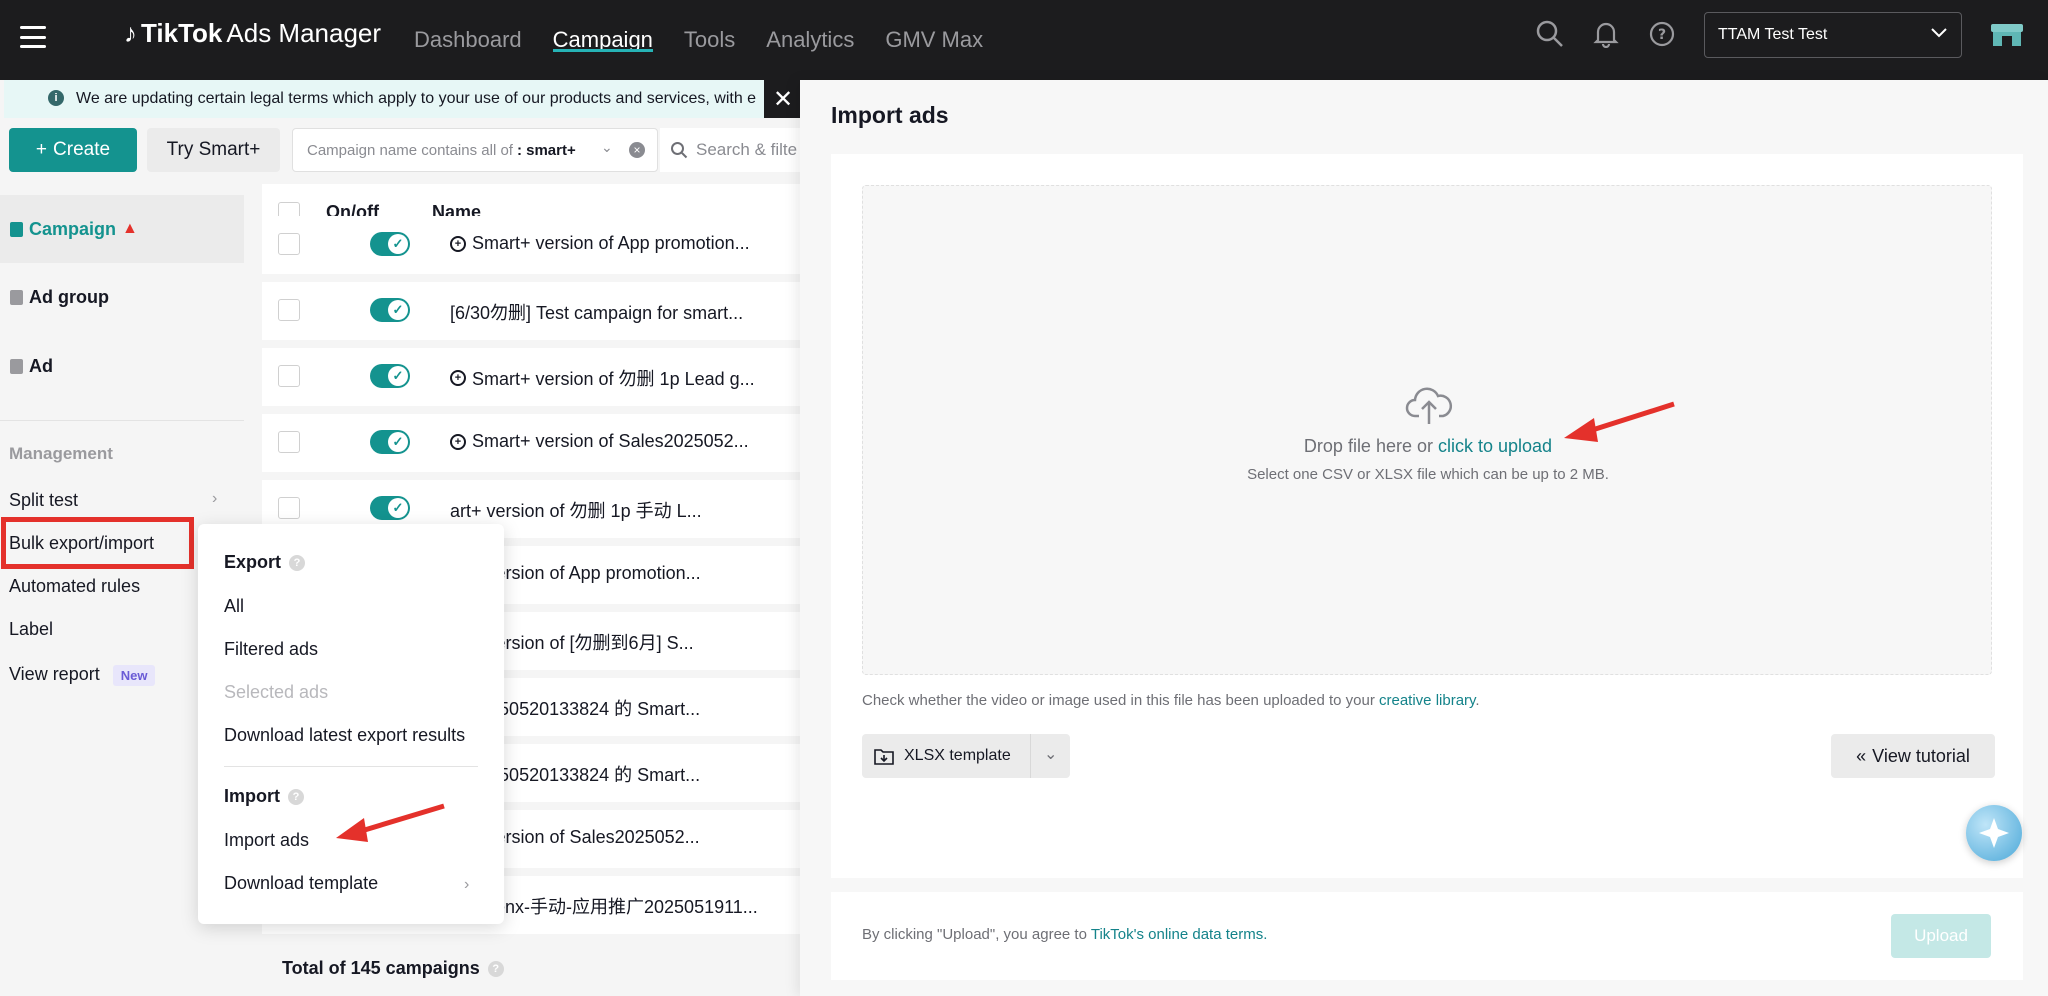 The height and width of the screenshot is (996, 2048). I want to click on sidebar-item-split-test: Split test, so click(43, 500).